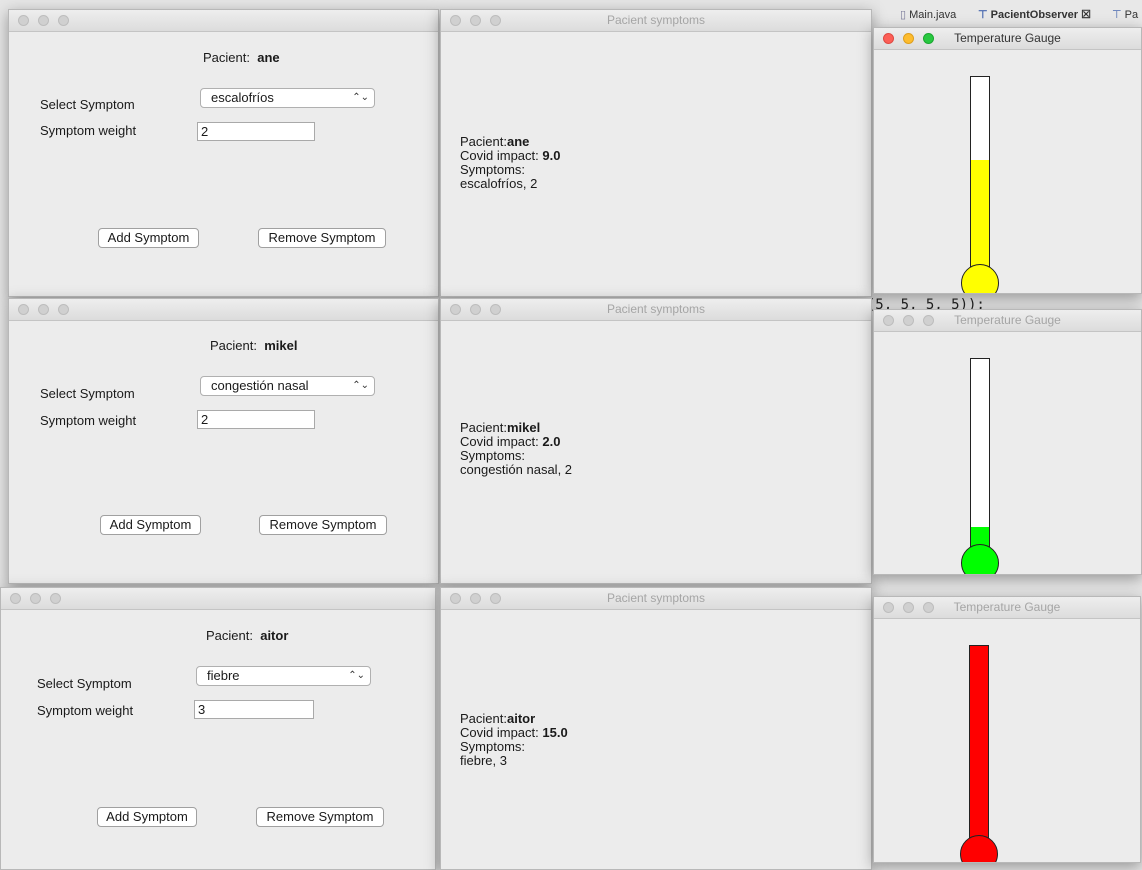 The image size is (1142, 870). Describe the element at coordinates (905, 15) in the screenshot. I see `java-file-icon: ▯` at that location.